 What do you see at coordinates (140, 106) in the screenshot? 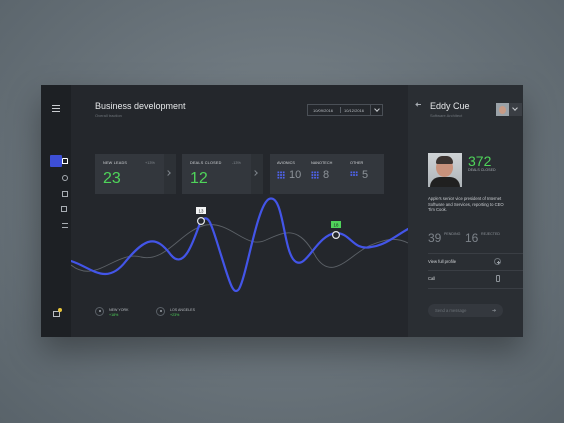
I see `page-title: Business development` at bounding box center [140, 106].